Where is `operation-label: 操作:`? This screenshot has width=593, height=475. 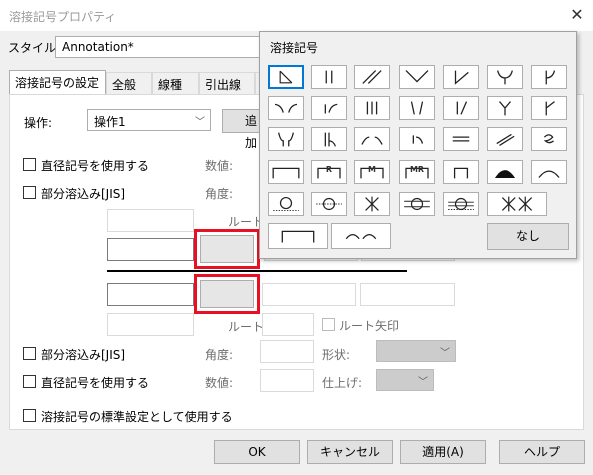
operation-label: 操作: is located at coordinates (38, 123).